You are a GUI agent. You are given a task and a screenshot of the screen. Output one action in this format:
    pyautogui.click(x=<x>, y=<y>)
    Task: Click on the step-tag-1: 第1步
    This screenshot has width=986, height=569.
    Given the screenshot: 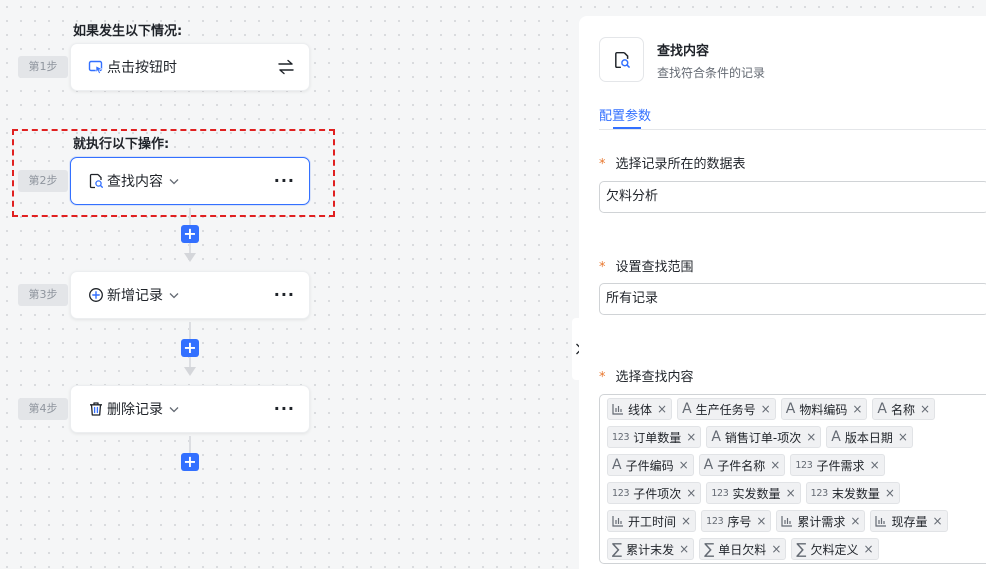 What is the action you would take?
    pyautogui.click(x=43, y=67)
    